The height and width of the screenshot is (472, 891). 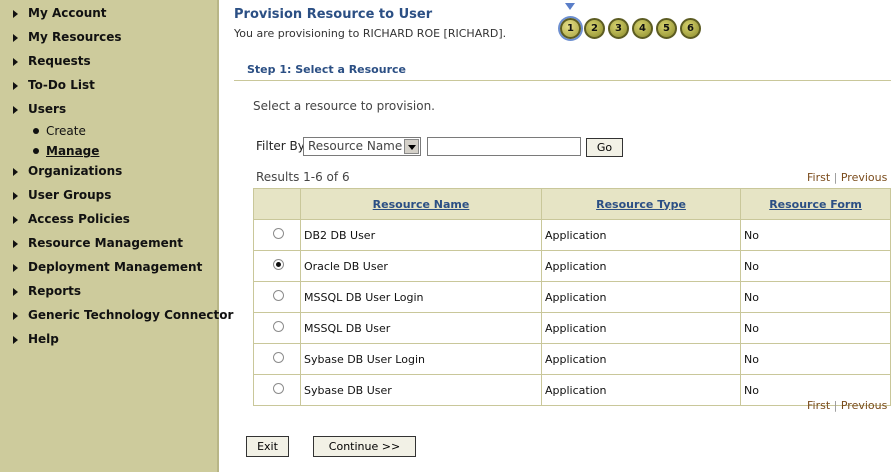 What do you see at coordinates (131, 315) in the screenshot?
I see `sidebar-item-label: Generic Technology Connector` at bounding box center [131, 315].